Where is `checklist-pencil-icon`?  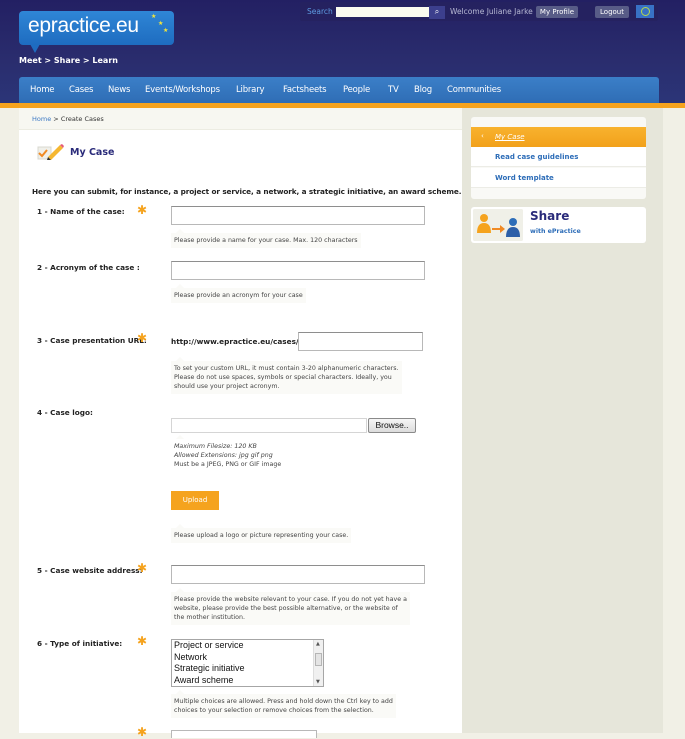
checklist-pencil-icon is located at coordinates (50, 152).